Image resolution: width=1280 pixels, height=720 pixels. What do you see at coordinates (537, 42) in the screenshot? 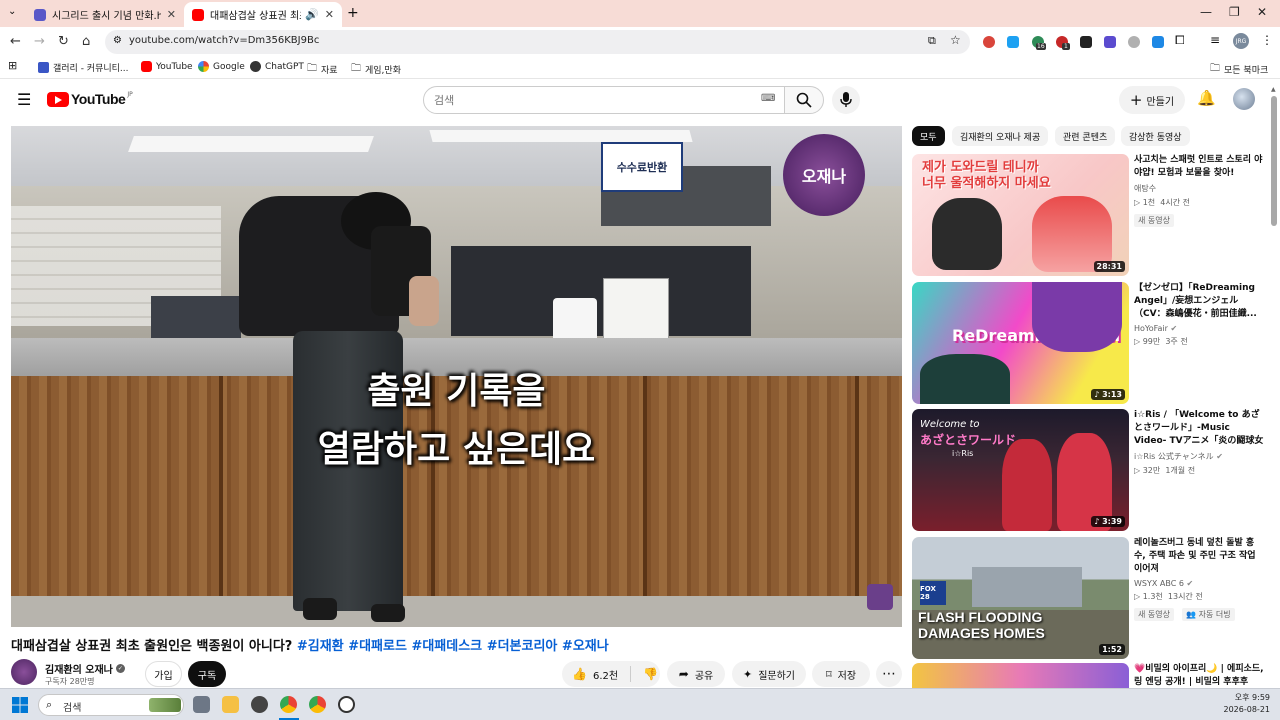
I see `address-bar: ⚙ youtube.com/watch?v=Dm356KBJ9Bc ⧉ ☆` at bounding box center [537, 42].